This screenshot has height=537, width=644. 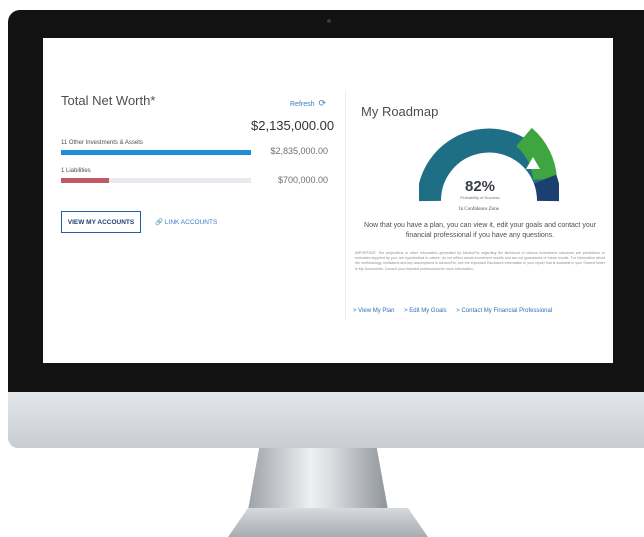 What do you see at coordinates (302, 180) in the screenshot?
I see `liabilities-value: $700,000.00` at bounding box center [302, 180].